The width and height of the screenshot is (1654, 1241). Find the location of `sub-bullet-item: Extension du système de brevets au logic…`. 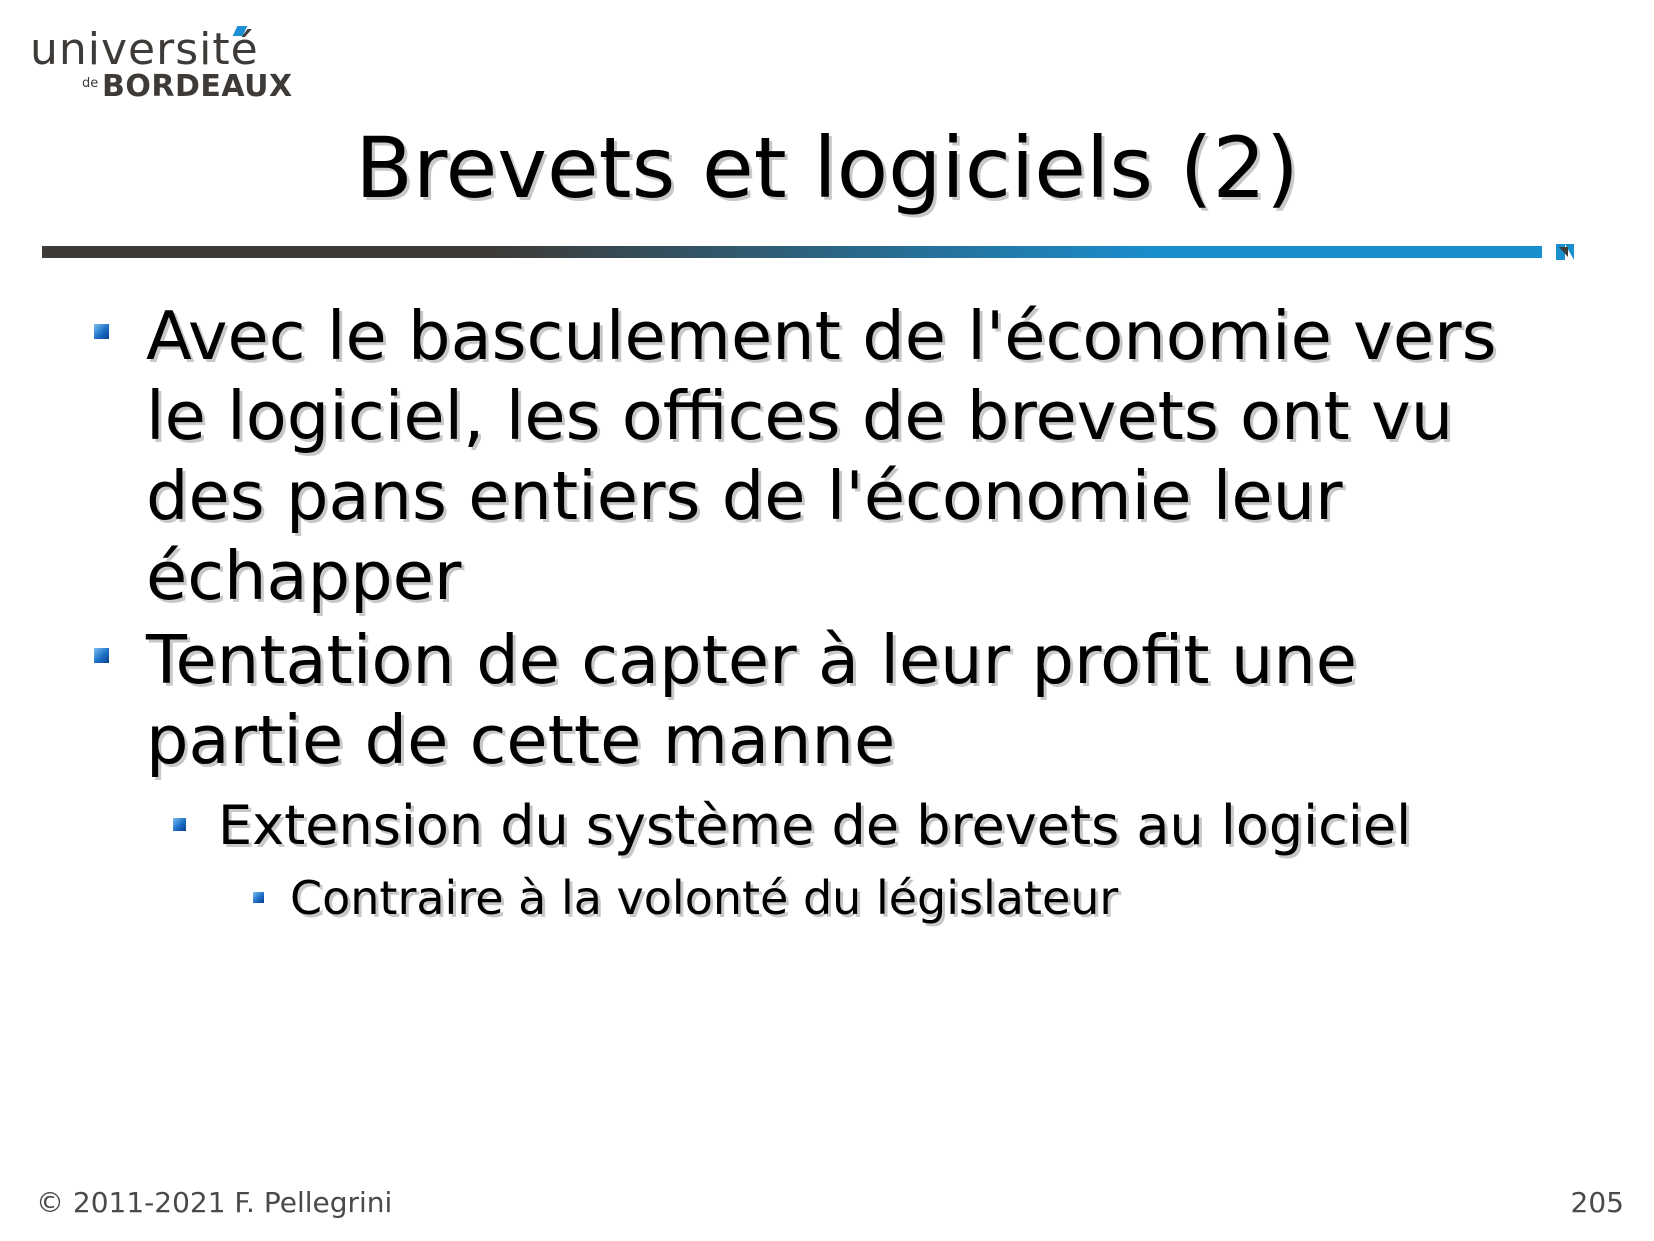

sub-bullet-item: Extension du système de brevets au logic… is located at coordinates (870, 826).